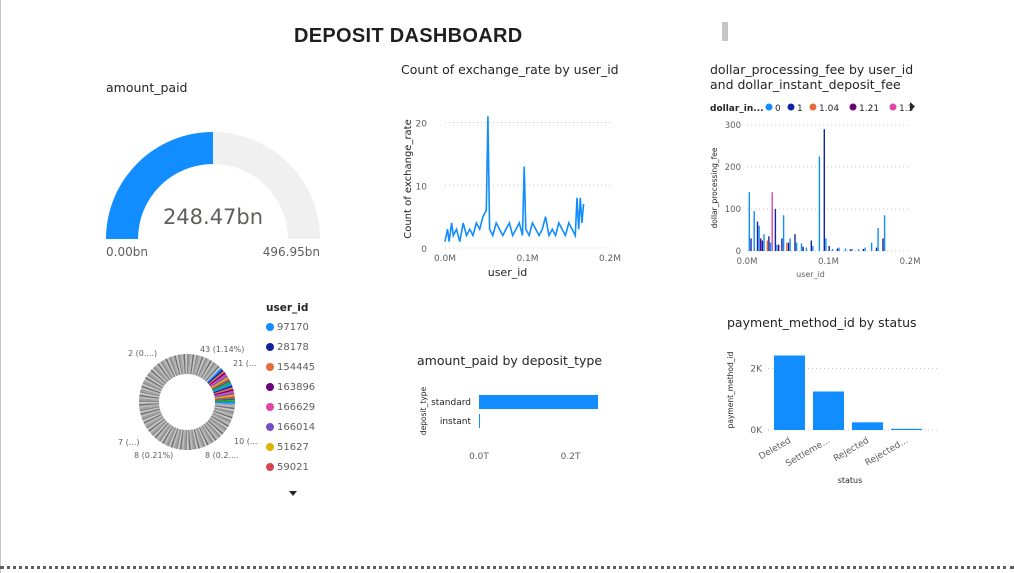 The width and height of the screenshot is (1014, 573). What do you see at coordinates (850, 480) in the screenshot?
I see `status-chart-x-label: status` at bounding box center [850, 480].